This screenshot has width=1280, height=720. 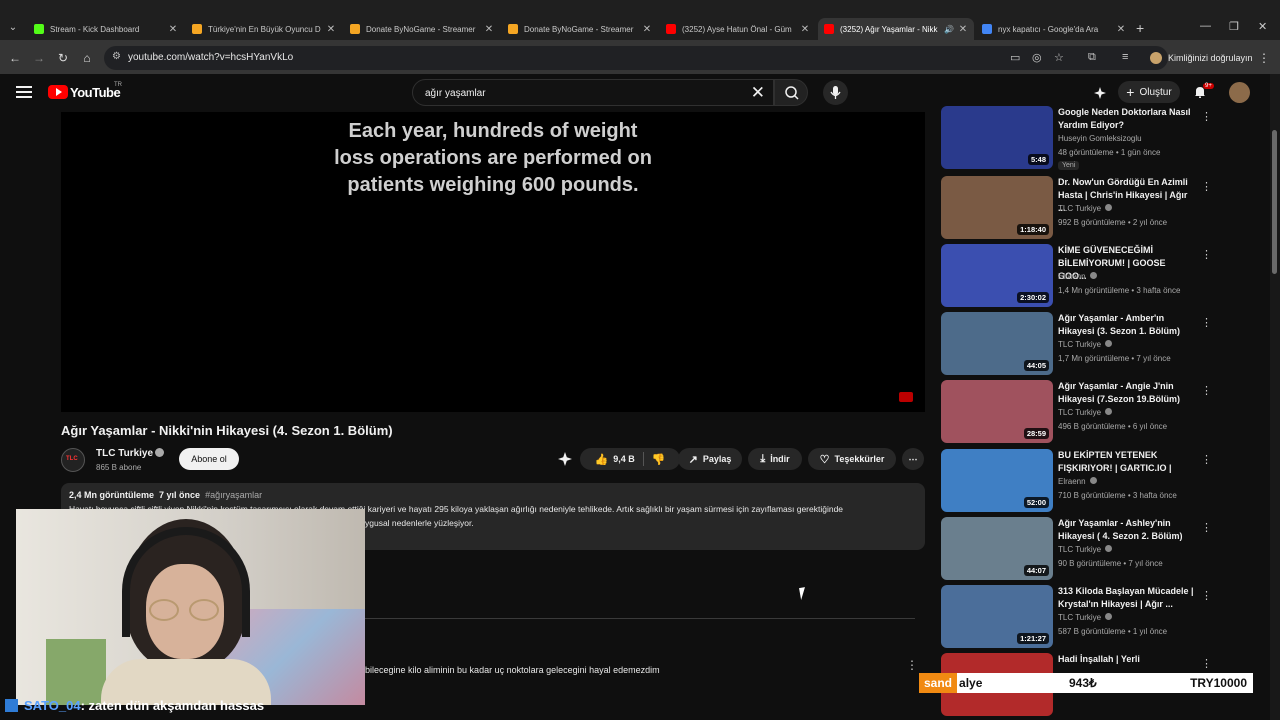 What do you see at coordinates (565, 459) in the screenshot?
I see `ask-ai-sparkle-icon` at bounding box center [565, 459].